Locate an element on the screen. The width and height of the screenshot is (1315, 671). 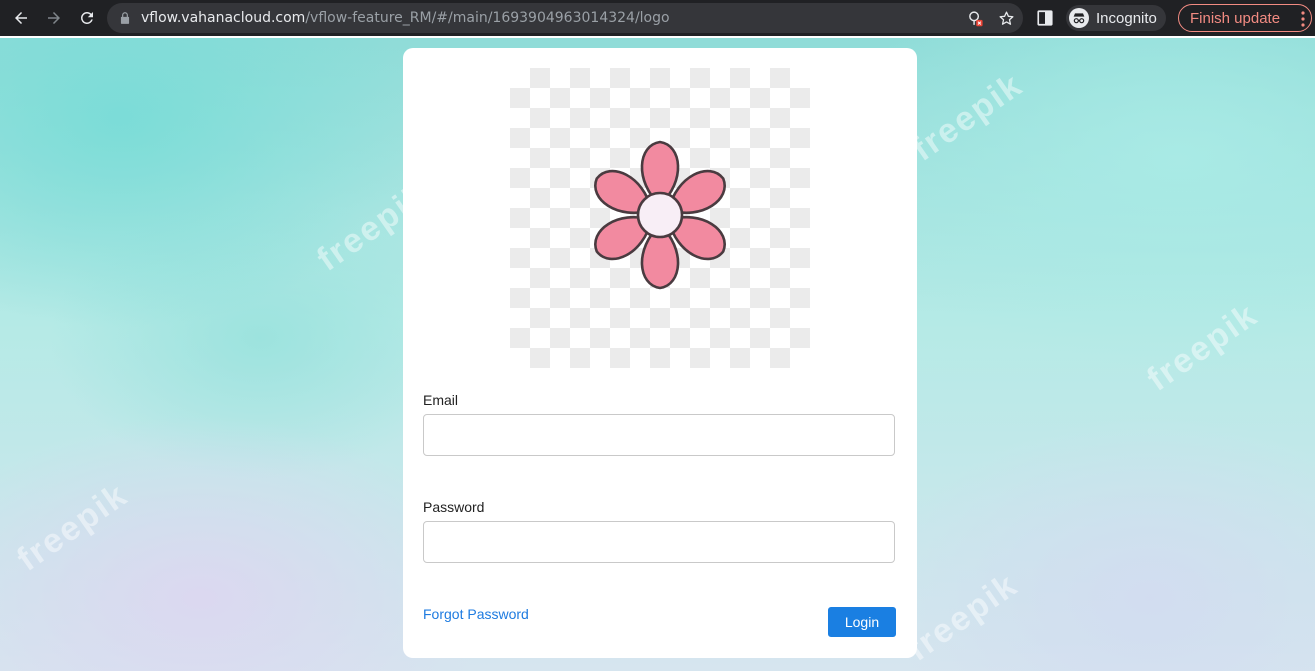
kebab-menu-icon is located at coordinates (1303, 19).